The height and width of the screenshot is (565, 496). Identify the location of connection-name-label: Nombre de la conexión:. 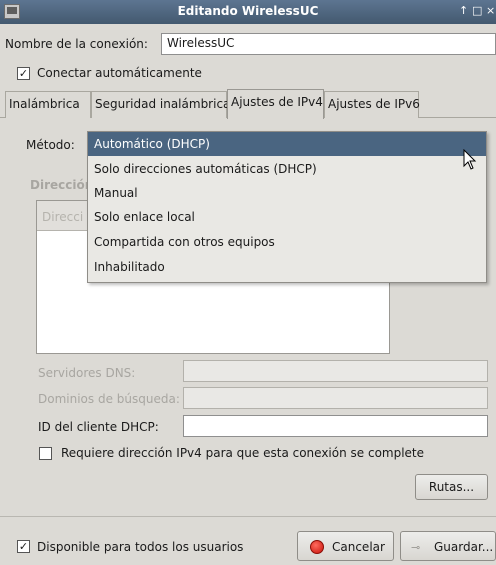
(76, 44).